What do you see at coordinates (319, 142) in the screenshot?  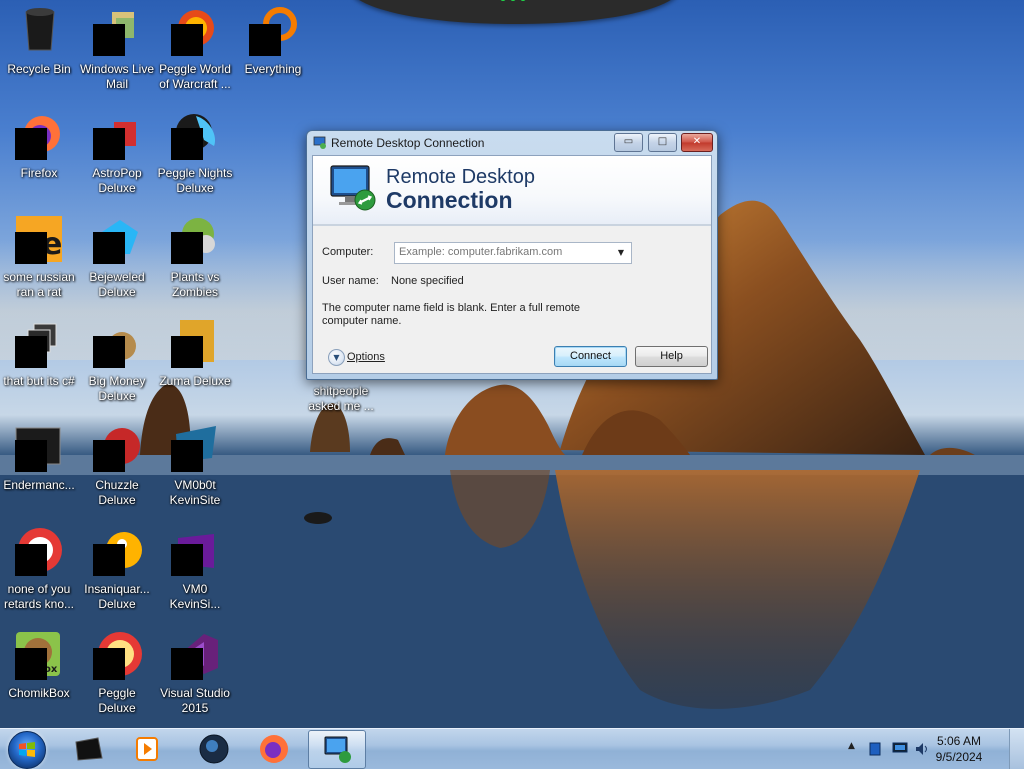 I see `remote-desktop-small-icon` at bounding box center [319, 142].